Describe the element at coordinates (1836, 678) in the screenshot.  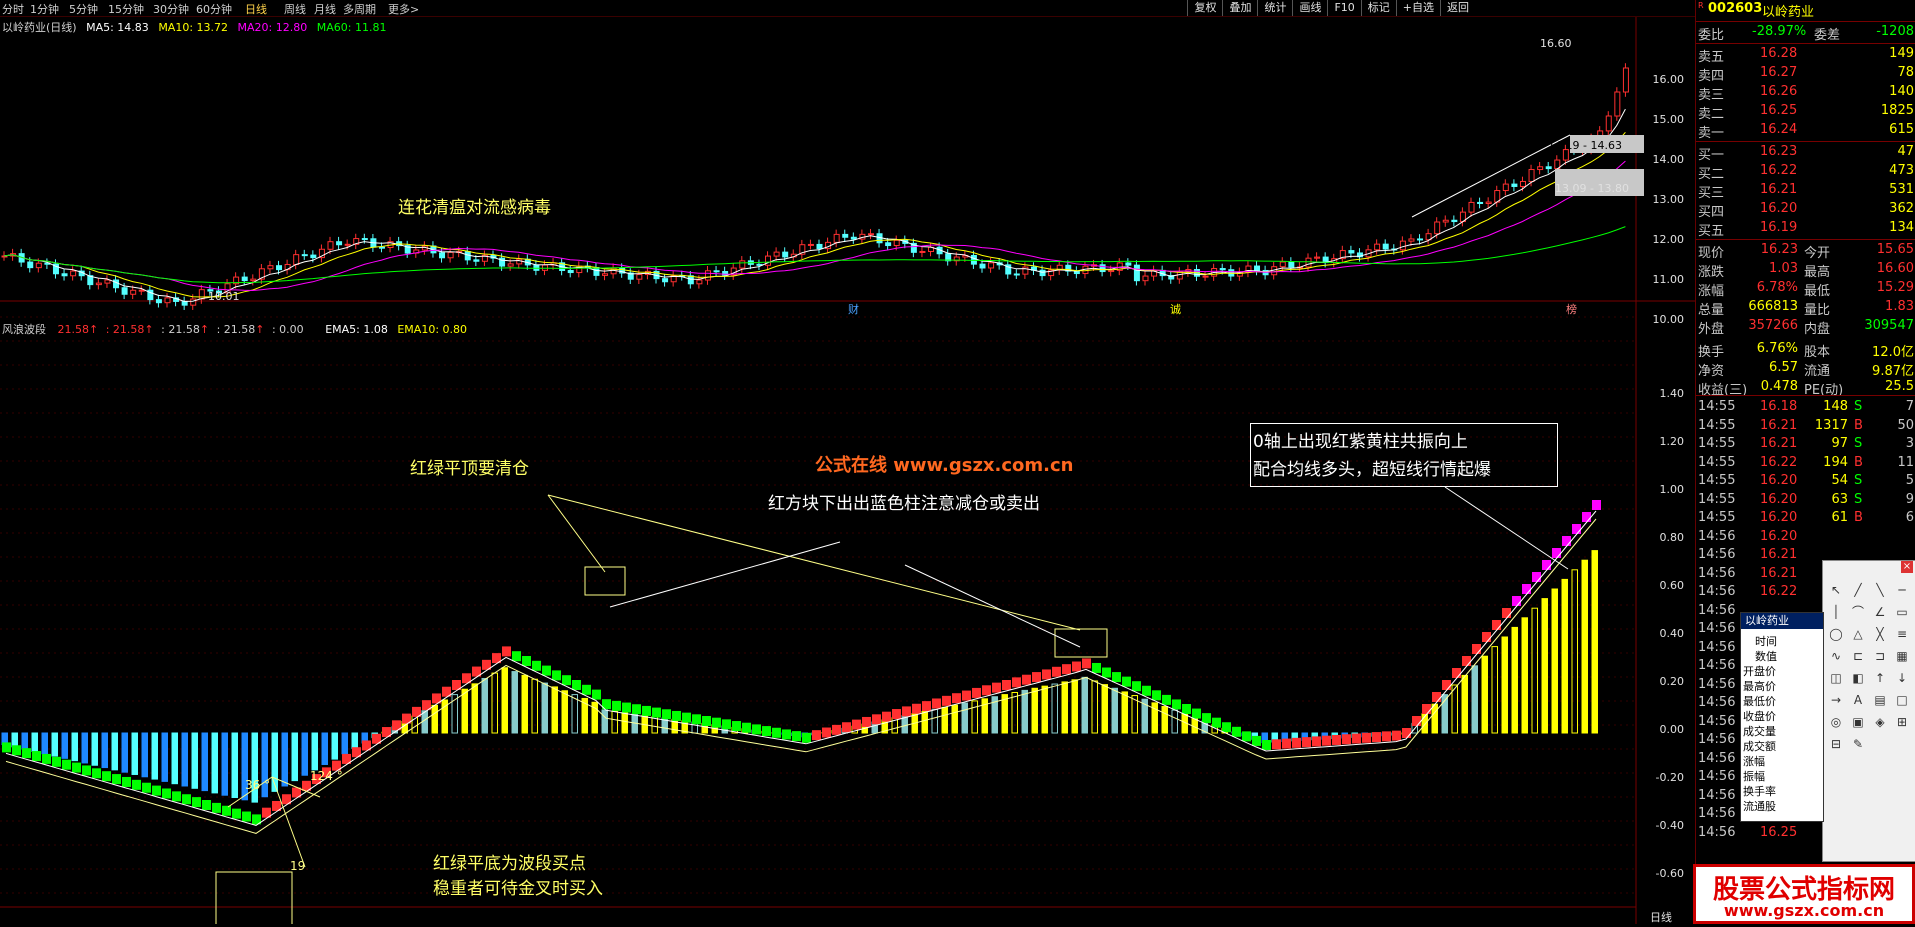
I see `panel-icon: ◫` at that location.